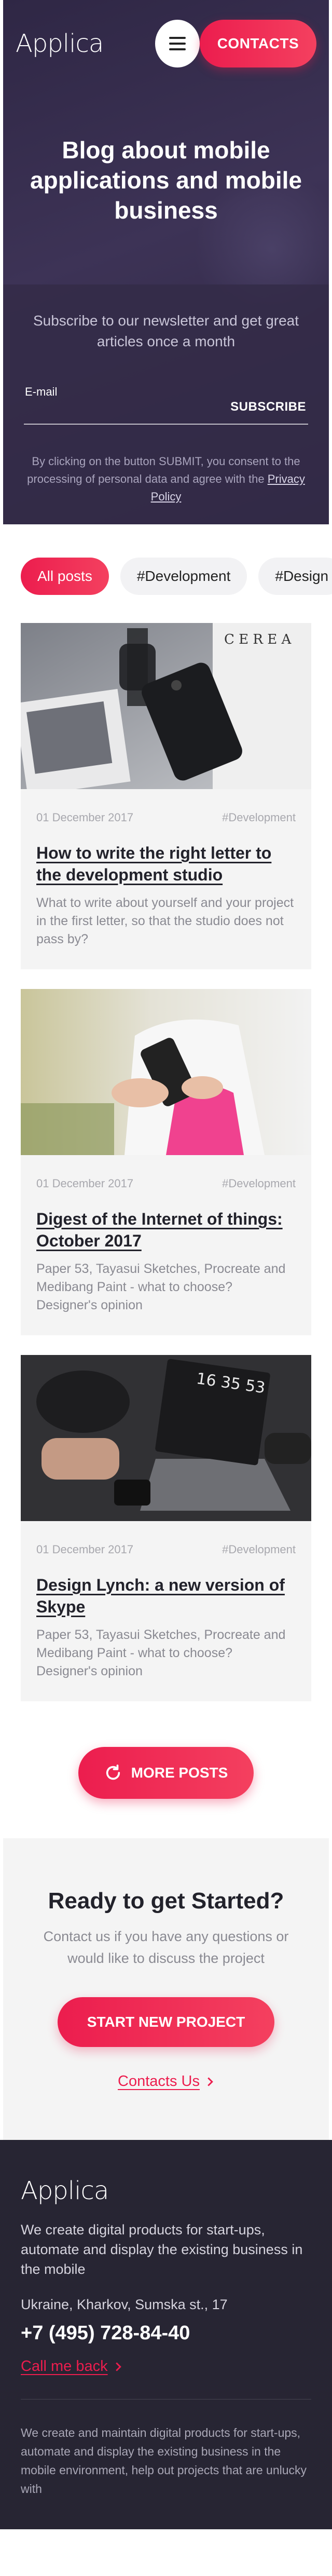  I want to click on footer-address: Ukraine, Kharkov, Sumska st., 17, so click(125, 2304).